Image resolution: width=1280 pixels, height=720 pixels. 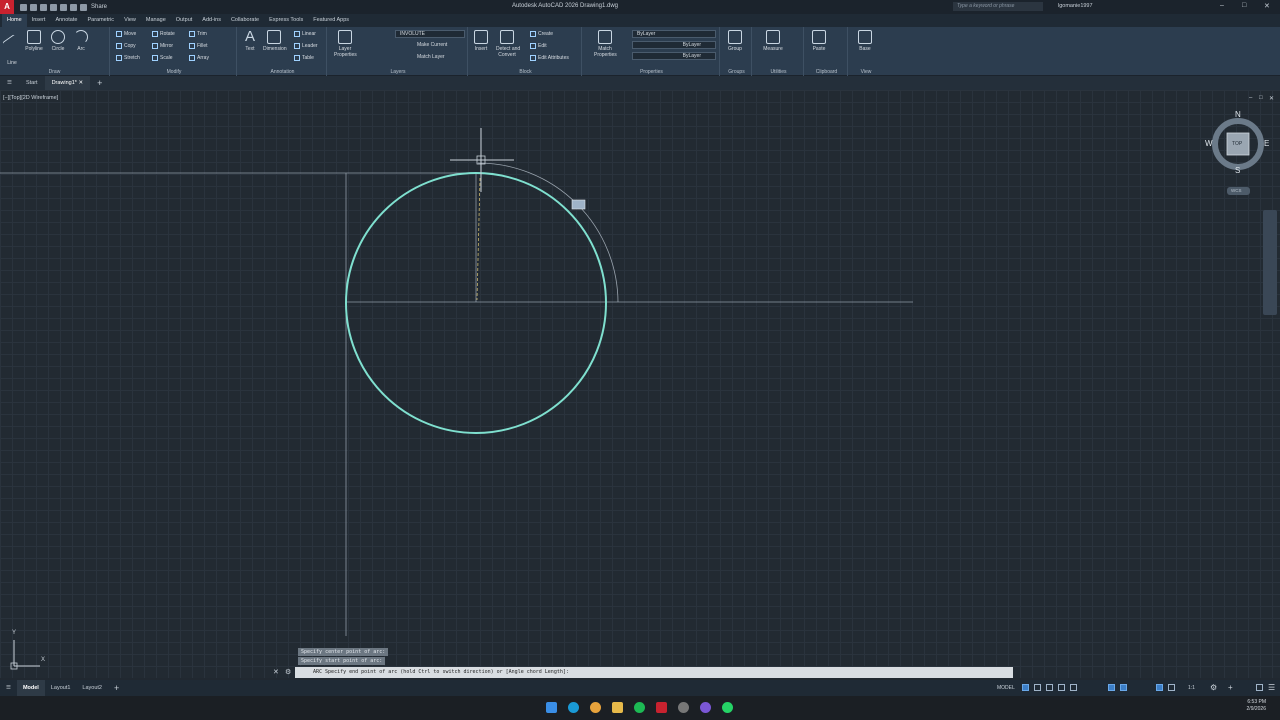 What do you see at coordinates (1256, 706) in the screenshot?
I see `system-clock: 6:53 PM 2/9/2026` at bounding box center [1256, 706].